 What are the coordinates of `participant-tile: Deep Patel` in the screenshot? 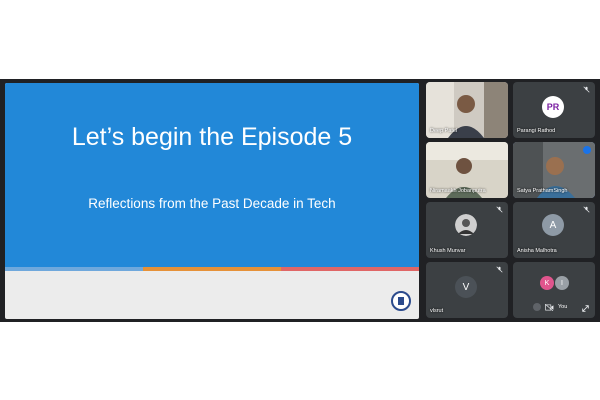 It's located at (467, 110).